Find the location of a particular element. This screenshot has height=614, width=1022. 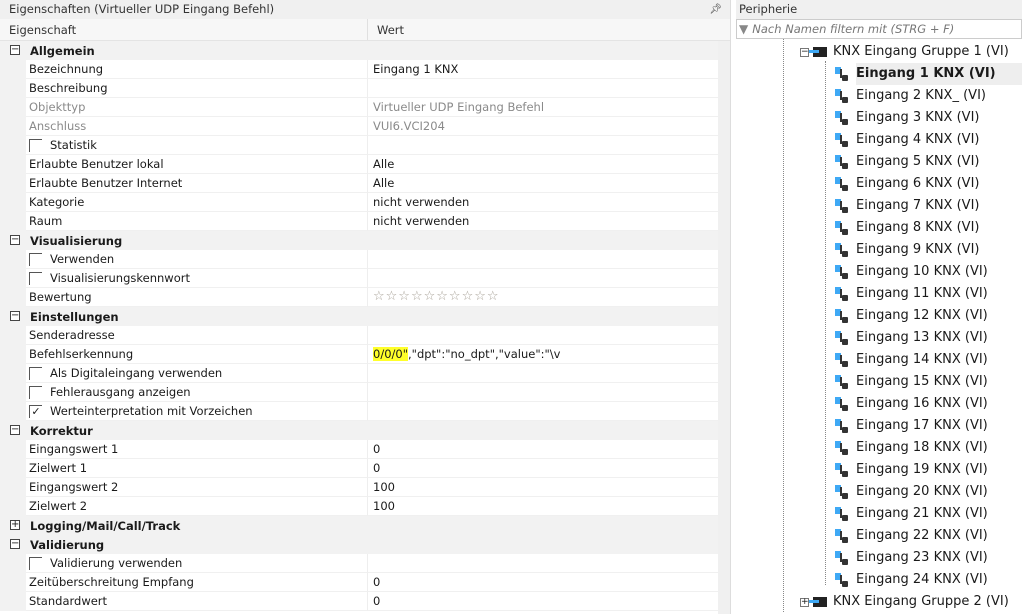

tree-item: Eingang 17 KNX (VI) is located at coordinates (910, 426).